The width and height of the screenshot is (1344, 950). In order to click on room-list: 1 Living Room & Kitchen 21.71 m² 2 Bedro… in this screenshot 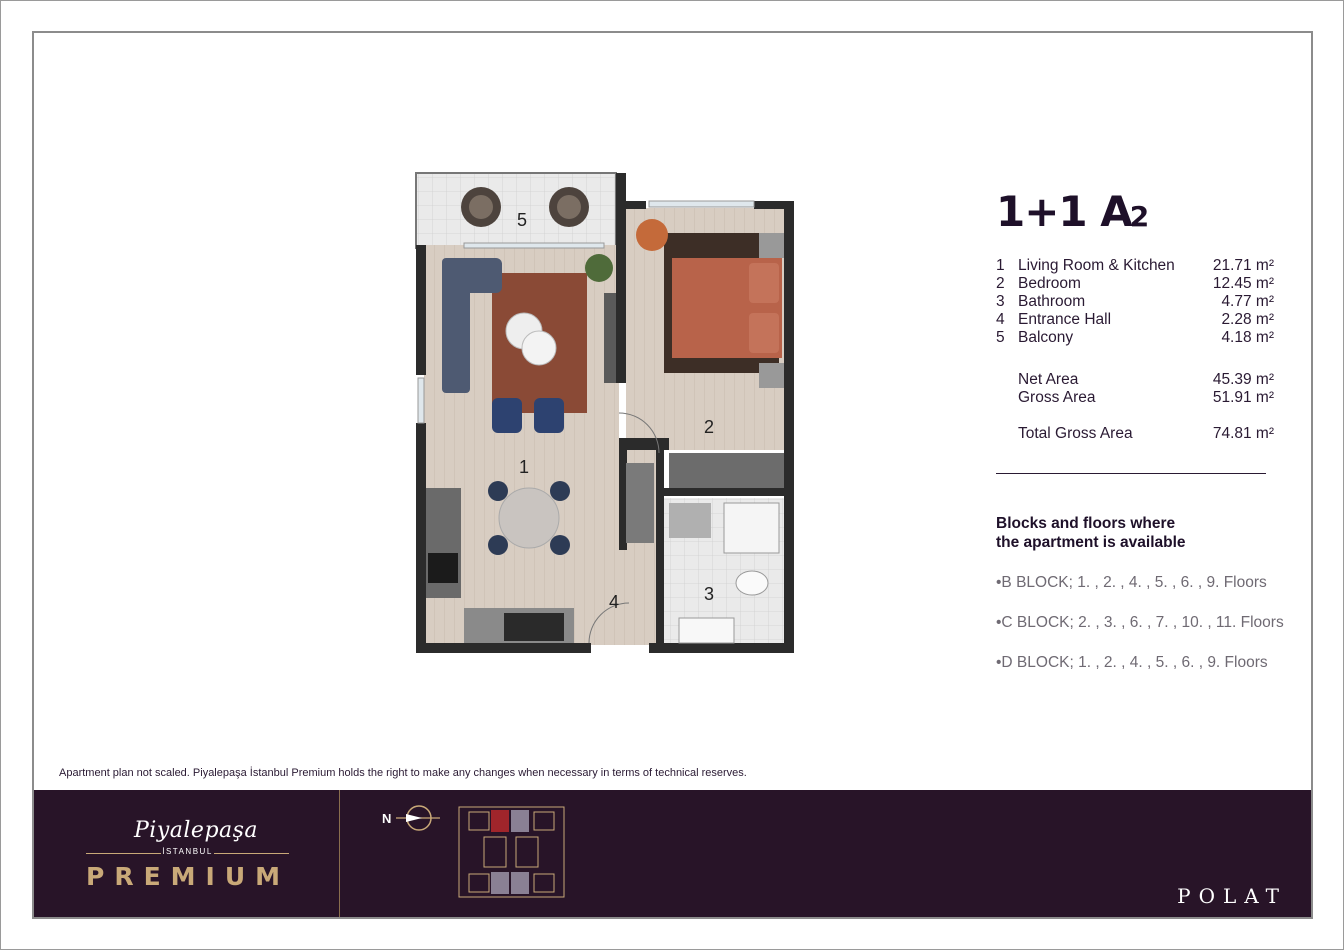, I will do `click(1146, 302)`.